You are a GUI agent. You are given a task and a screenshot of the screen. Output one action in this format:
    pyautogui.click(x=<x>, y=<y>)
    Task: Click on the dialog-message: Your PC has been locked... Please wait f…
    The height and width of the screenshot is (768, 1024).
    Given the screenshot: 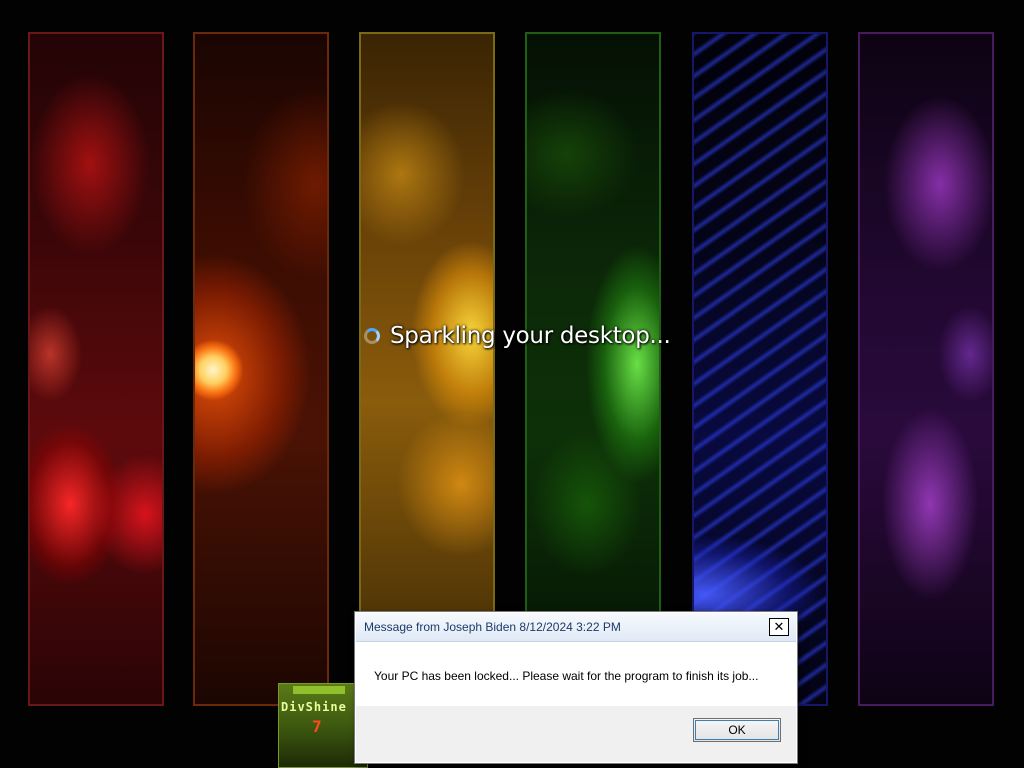 What is the action you would take?
    pyautogui.click(x=566, y=676)
    